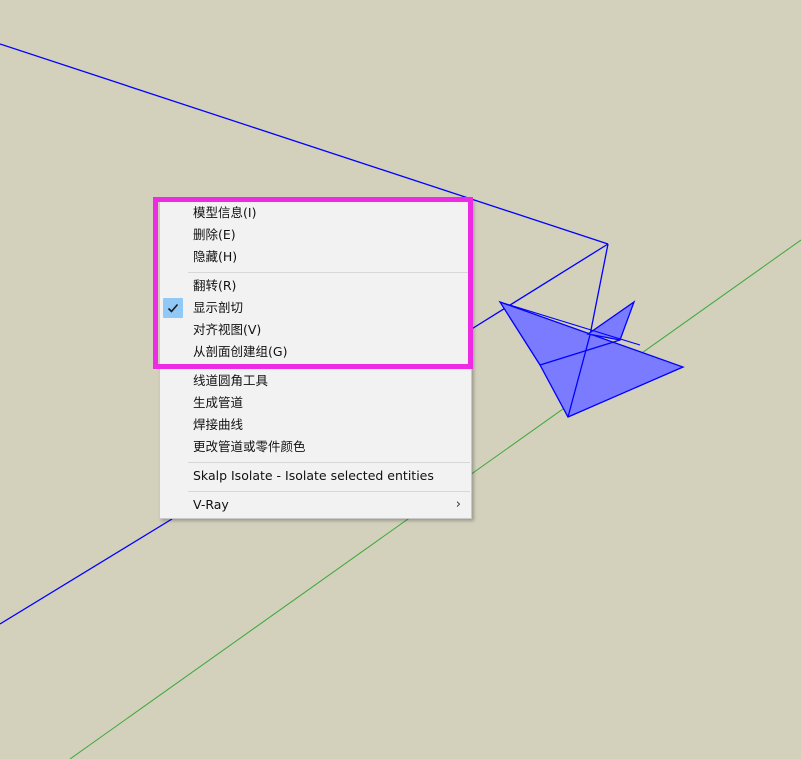 The image size is (801, 759). Describe the element at coordinates (218, 424) in the screenshot. I see `menu-item-label: 焊接曲线` at that location.